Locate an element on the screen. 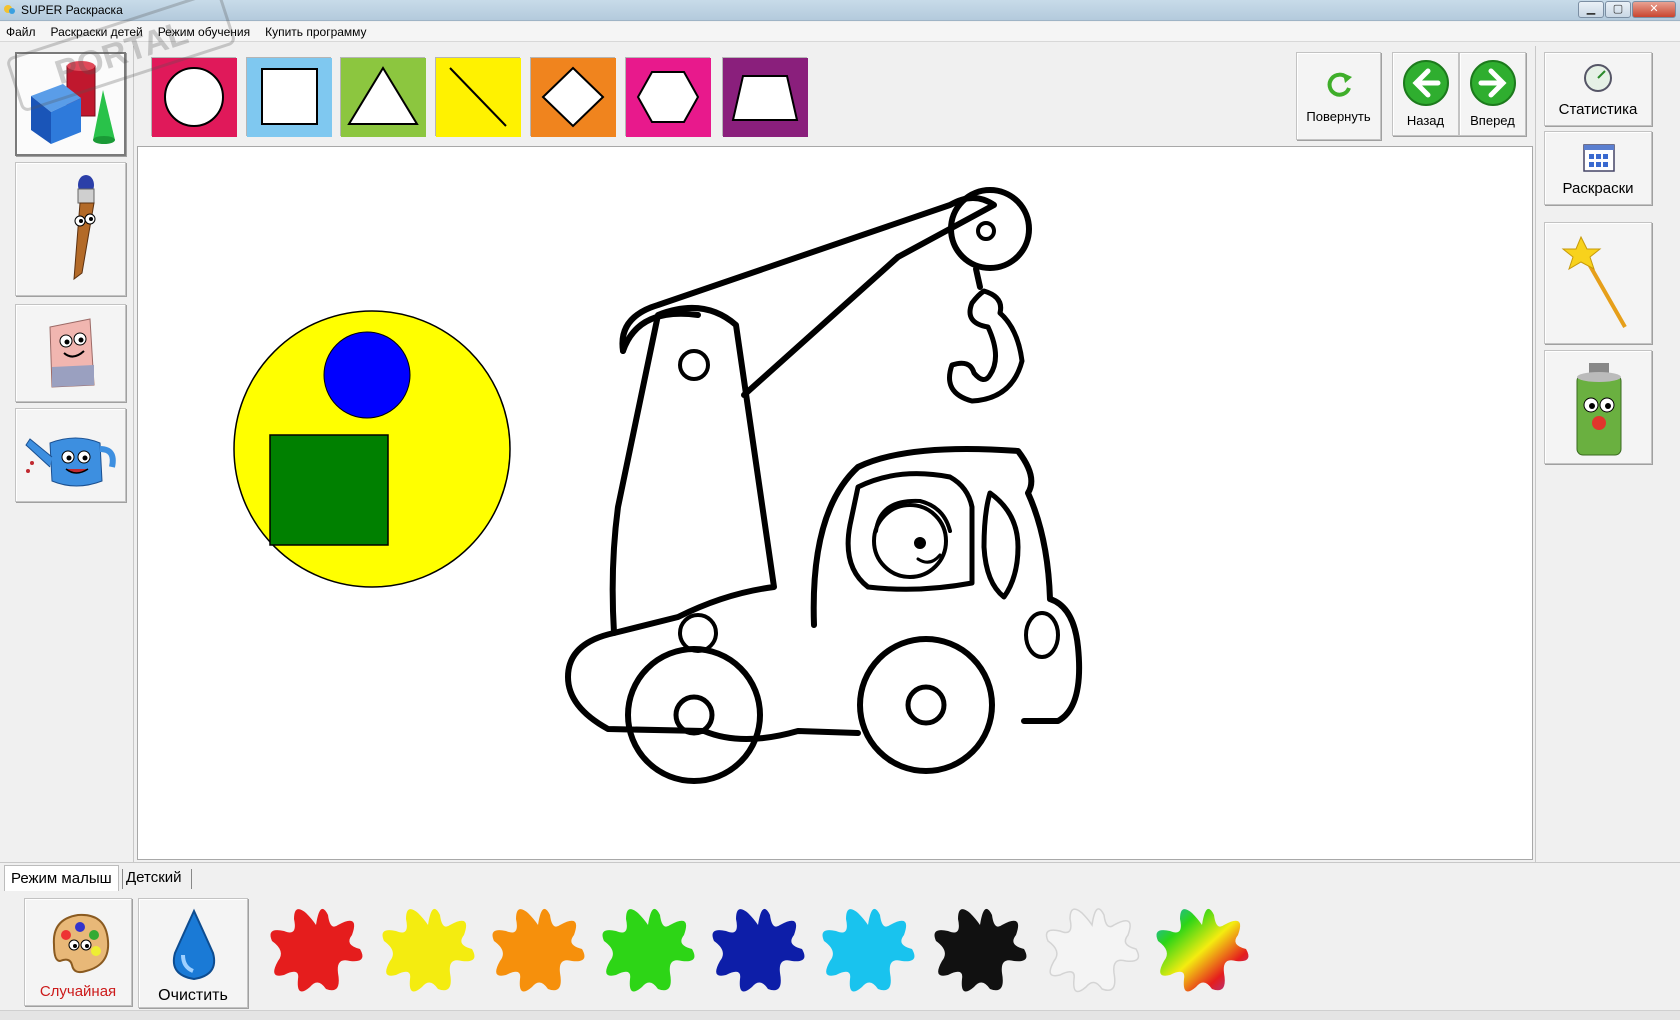 Image resolution: width=1680 pixels, height=1020 pixels. tab-separator is located at coordinates (191, 879).